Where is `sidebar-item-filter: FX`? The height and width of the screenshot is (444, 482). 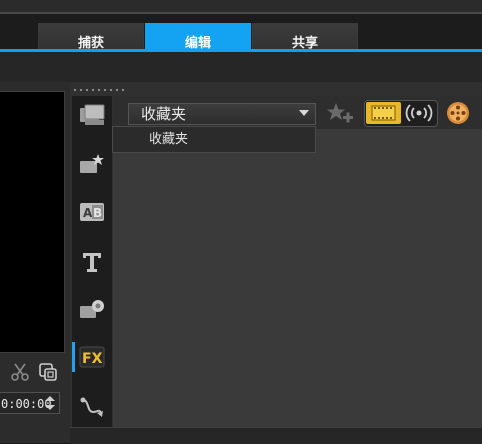 sidebar-item-filter: FX is located at coordinates (92, 357).